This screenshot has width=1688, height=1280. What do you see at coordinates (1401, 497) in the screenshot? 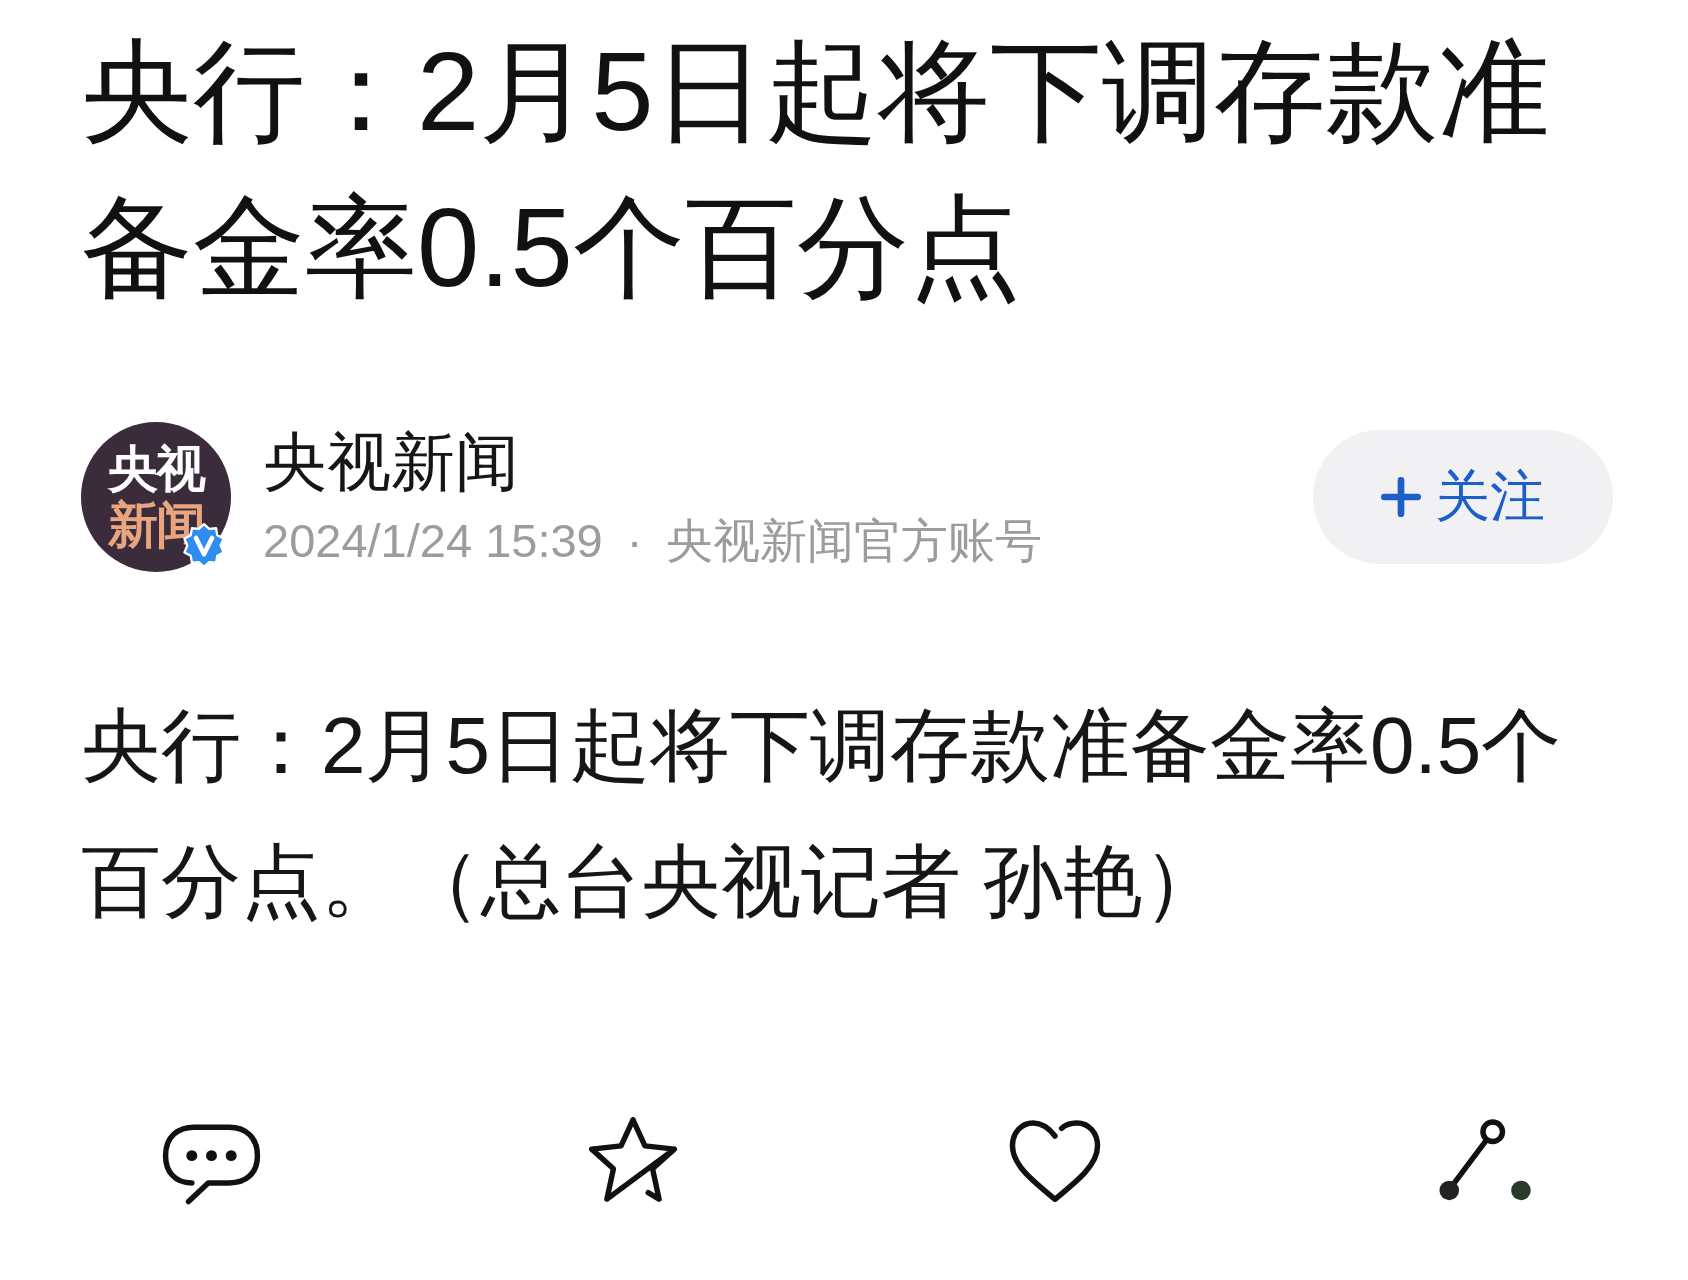
I see `plus-icon` at bounding box center [1401, 497].